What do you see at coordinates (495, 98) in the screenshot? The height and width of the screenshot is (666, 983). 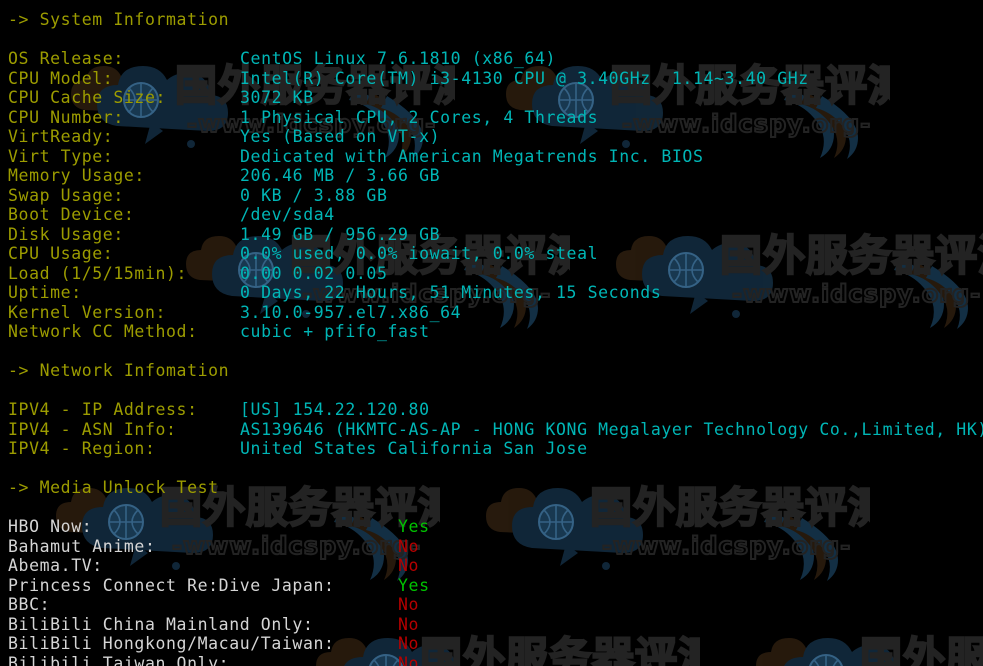 I see `info-row: CPU Cache Size: 3072 KB` at bounding box center [495, 98].